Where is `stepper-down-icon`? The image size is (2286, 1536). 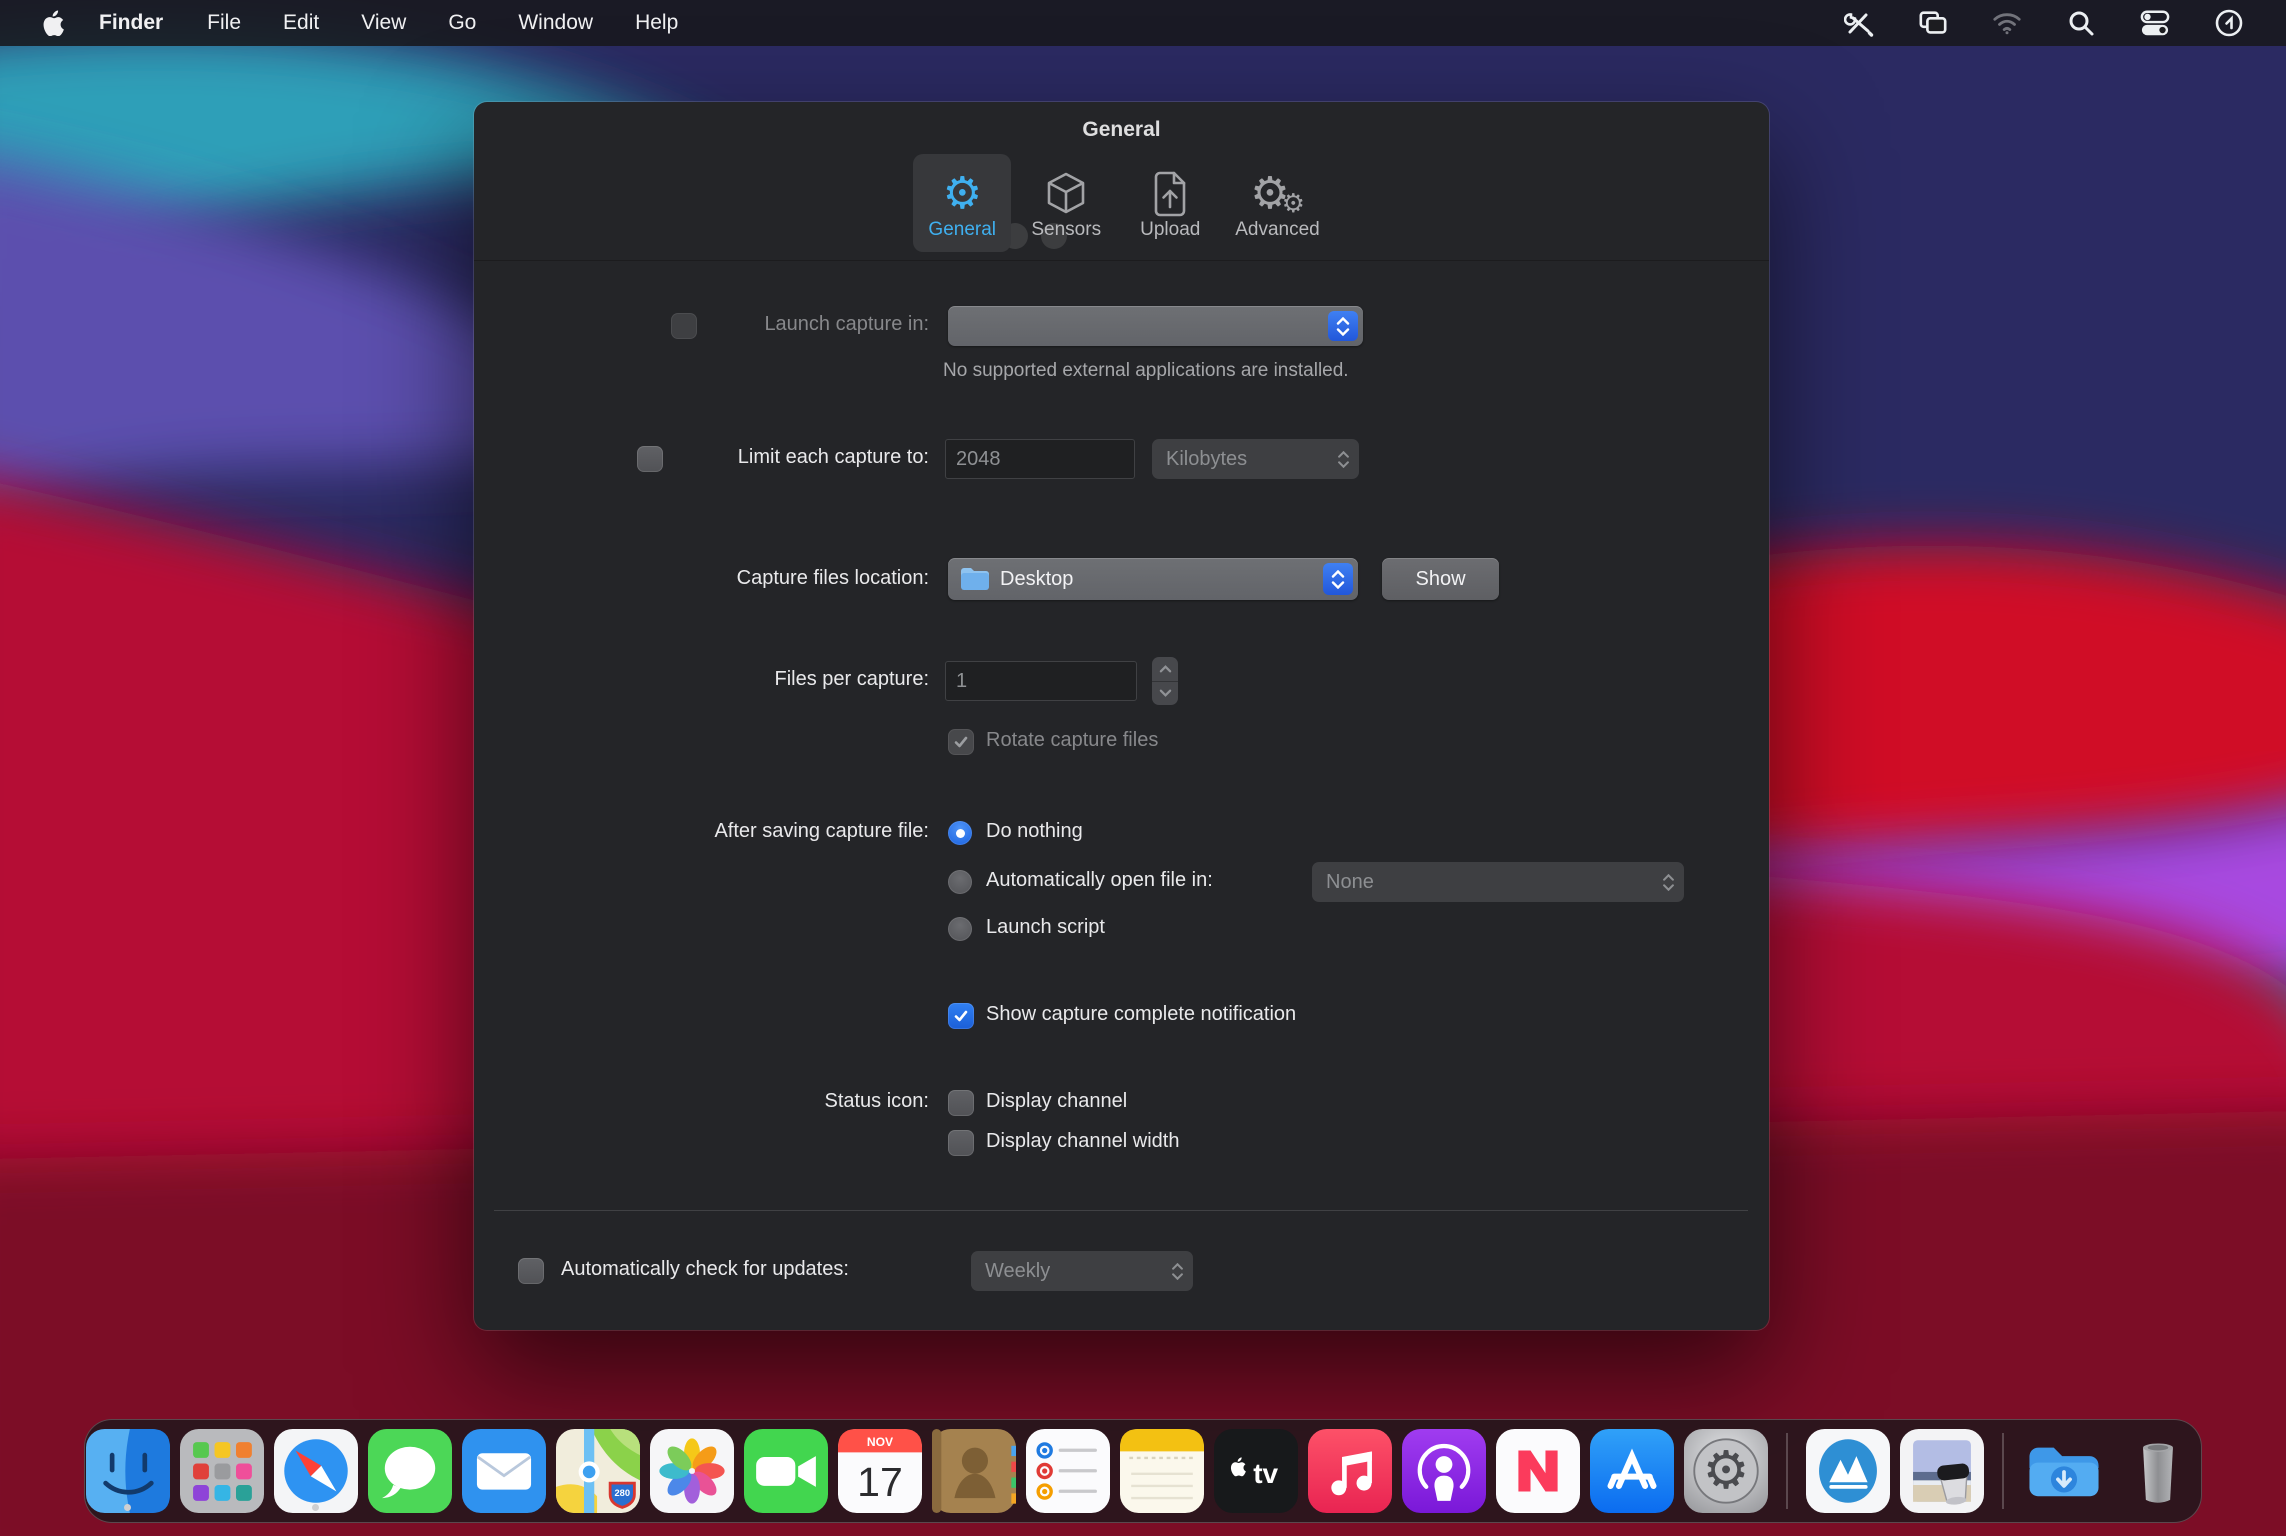 stepper-down-icon is located at coordinates (1165, 694).